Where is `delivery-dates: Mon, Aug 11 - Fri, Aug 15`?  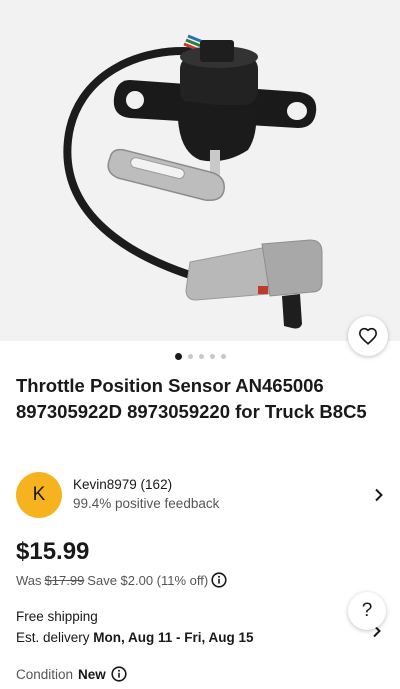
delivery-dates: Mon, Aug 11 - Fri, Aug 15 is located at coordinates (173, 637).